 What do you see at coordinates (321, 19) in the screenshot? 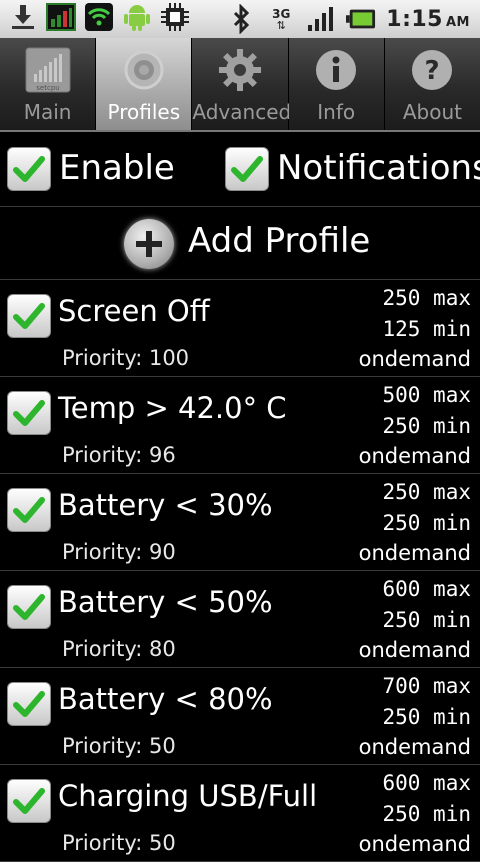
I see `signal-icon` at bounding box center [321, 19].